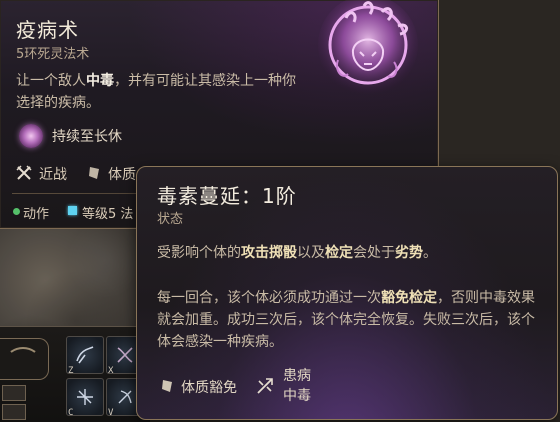  What do you see at coordinates (227, 196) in the screenshot?
I see `condition-title: 毒素蔓延：1阶` at bounding box center [227, 196].